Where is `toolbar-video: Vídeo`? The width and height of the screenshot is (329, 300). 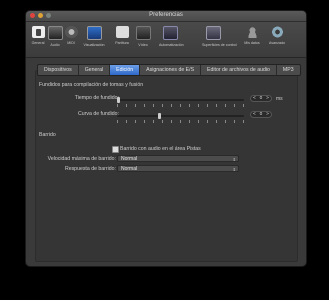 toolbar-video: Vídeo is located at coordinates (143, 36).